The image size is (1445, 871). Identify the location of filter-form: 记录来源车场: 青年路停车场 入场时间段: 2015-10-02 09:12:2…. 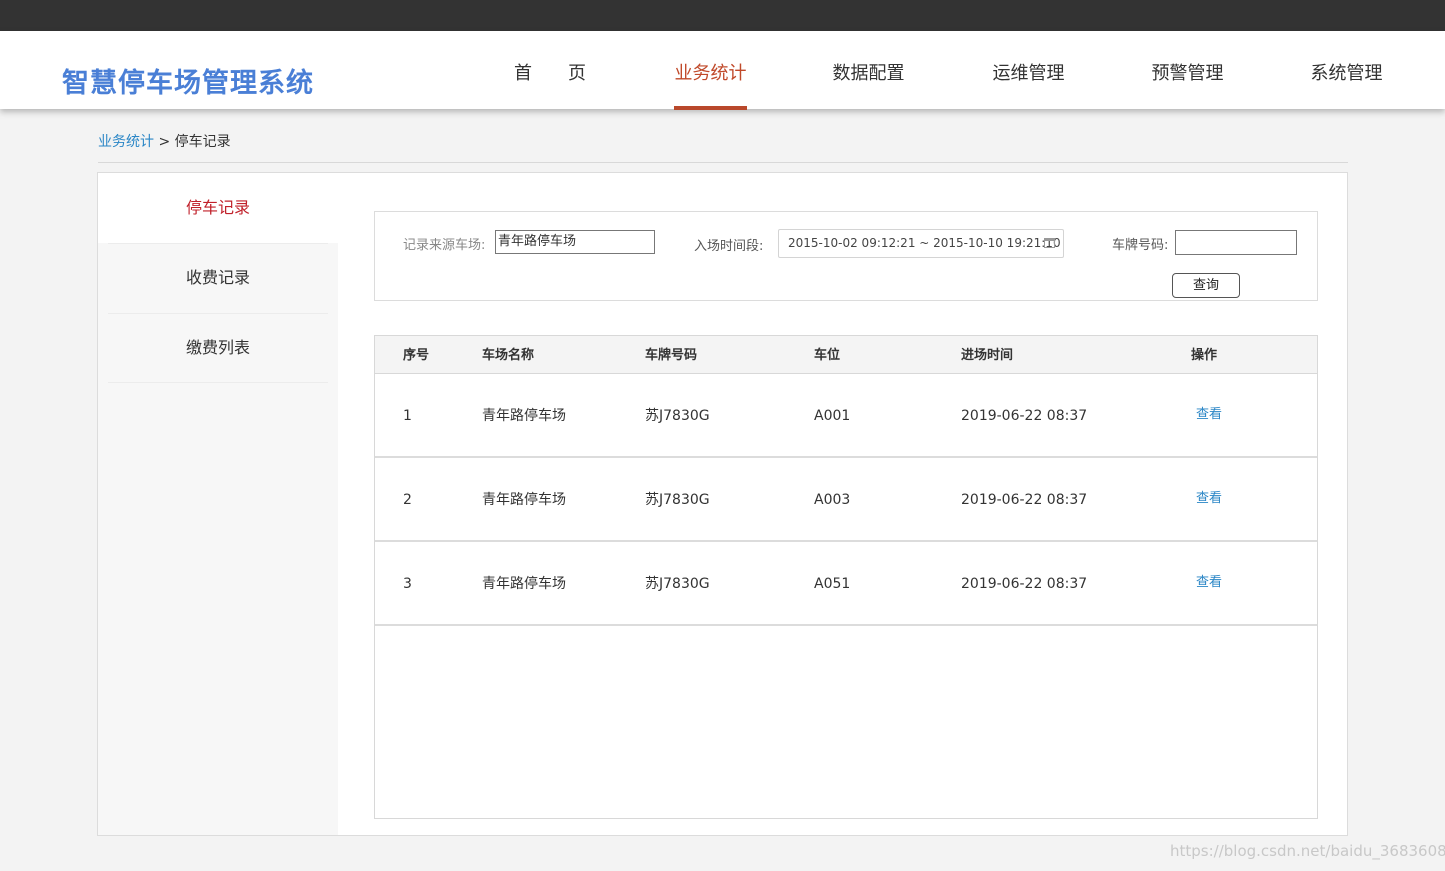
(846, 256).